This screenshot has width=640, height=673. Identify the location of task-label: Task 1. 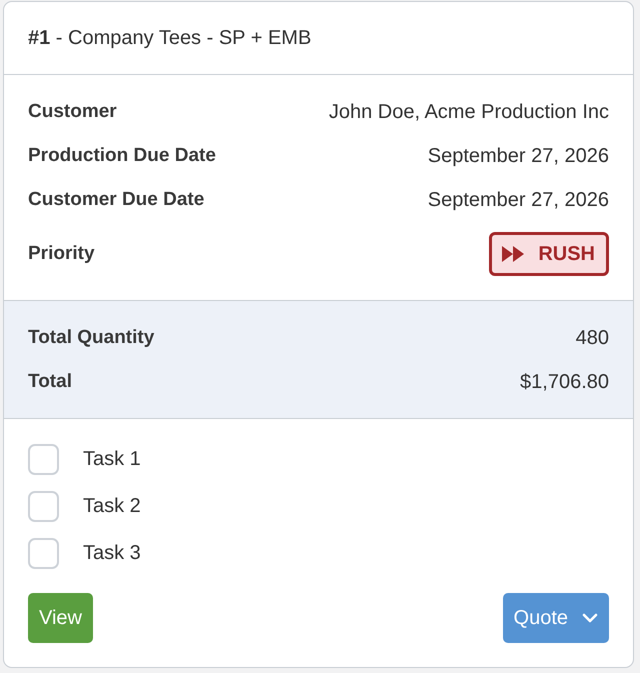
(112, 459).